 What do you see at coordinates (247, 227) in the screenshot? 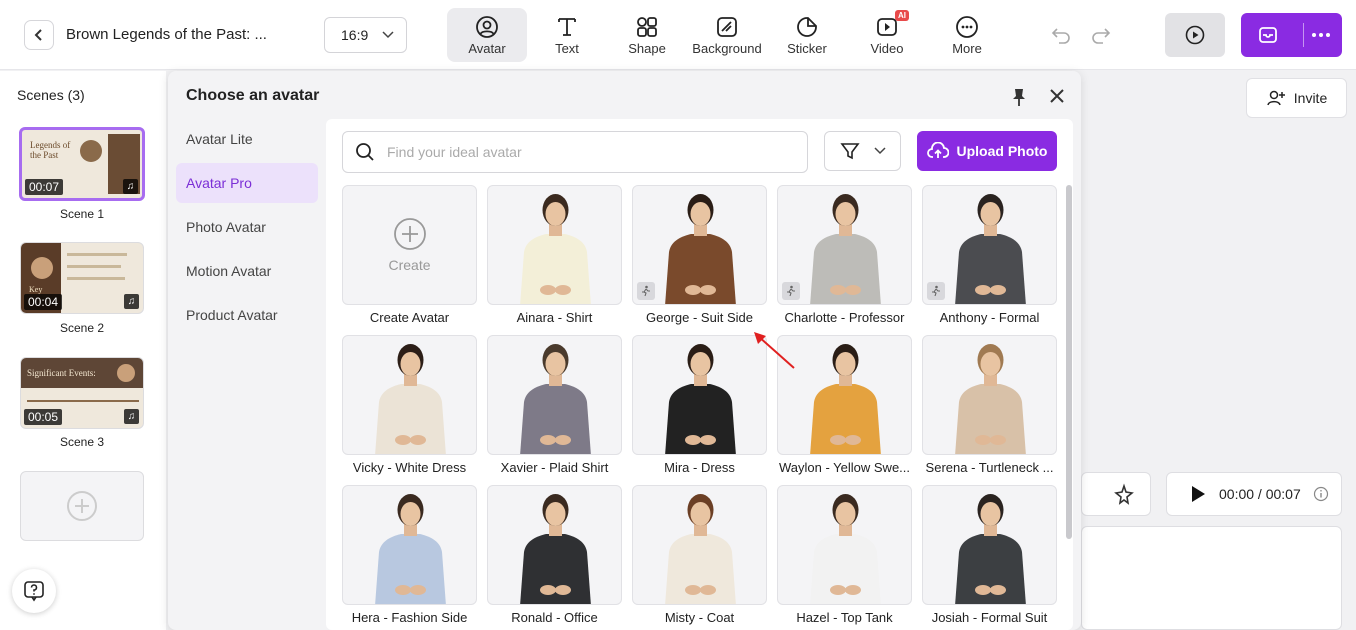
I see `category-photo-avatar: Photo Avatar` at bounding box center [247, 227].